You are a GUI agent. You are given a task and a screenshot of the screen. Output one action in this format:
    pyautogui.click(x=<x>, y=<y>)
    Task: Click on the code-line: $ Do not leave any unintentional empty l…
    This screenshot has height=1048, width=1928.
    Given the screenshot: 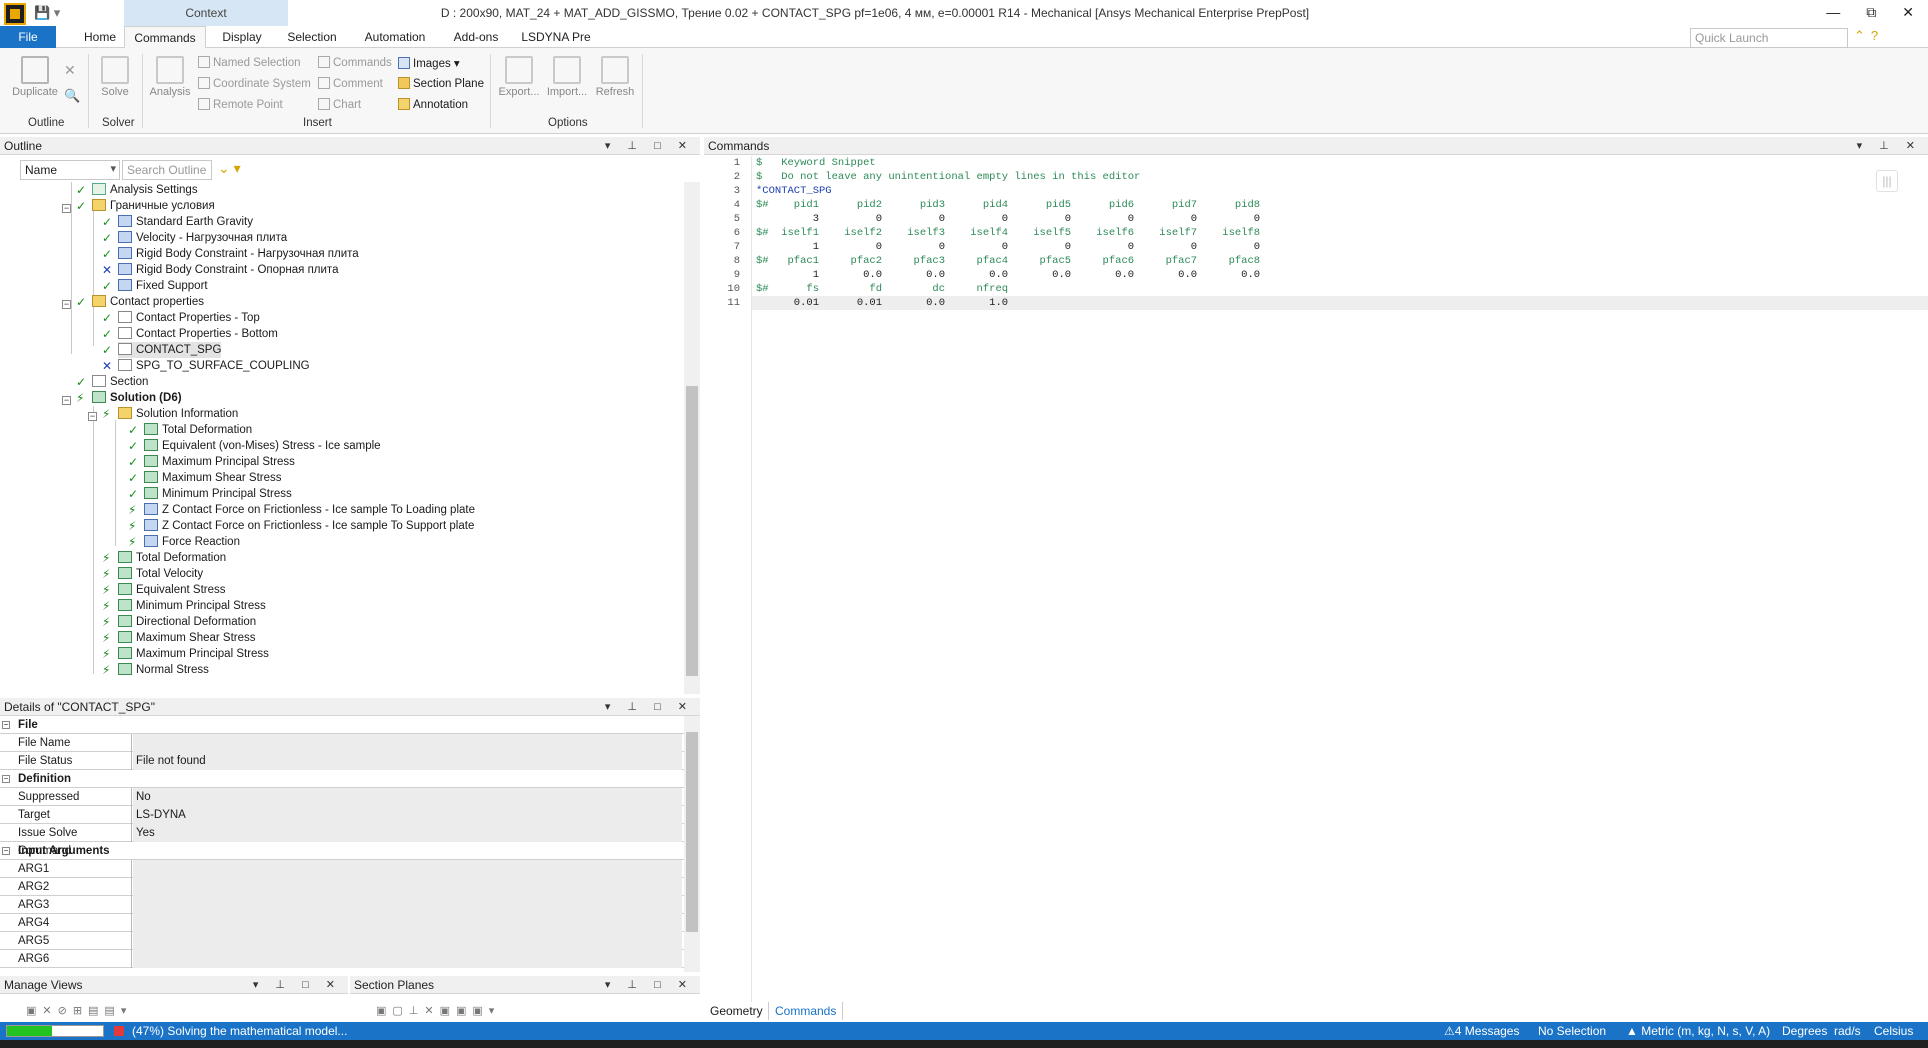 What is the action you would take?
    pyautogui.click(x=948, y=177)
    